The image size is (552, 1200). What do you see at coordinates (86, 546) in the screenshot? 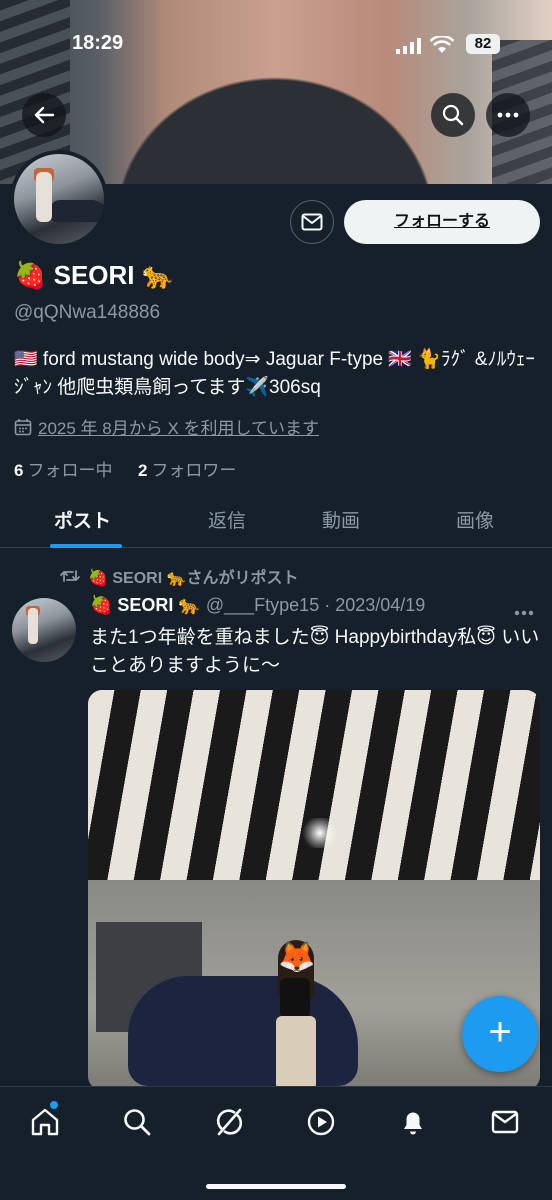
I see `active-tab-indicator` at bounding box center [86, 546].